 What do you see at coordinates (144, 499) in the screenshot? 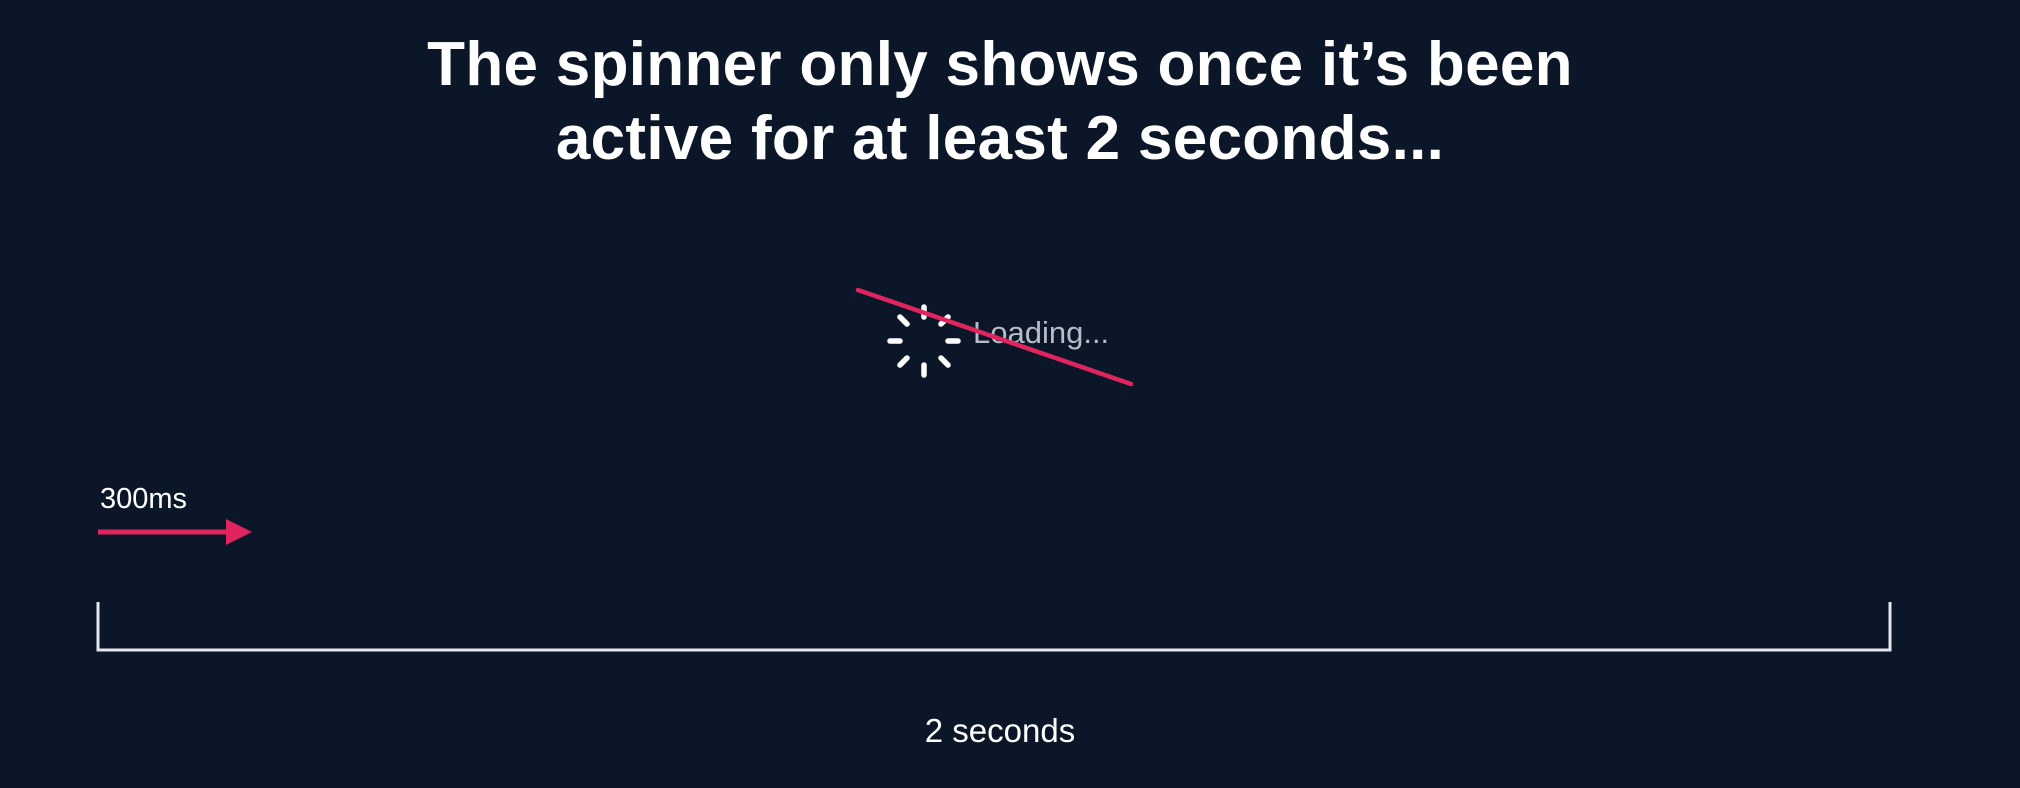
I see `delay-label: 300ms` at bounding box center [144, 499].